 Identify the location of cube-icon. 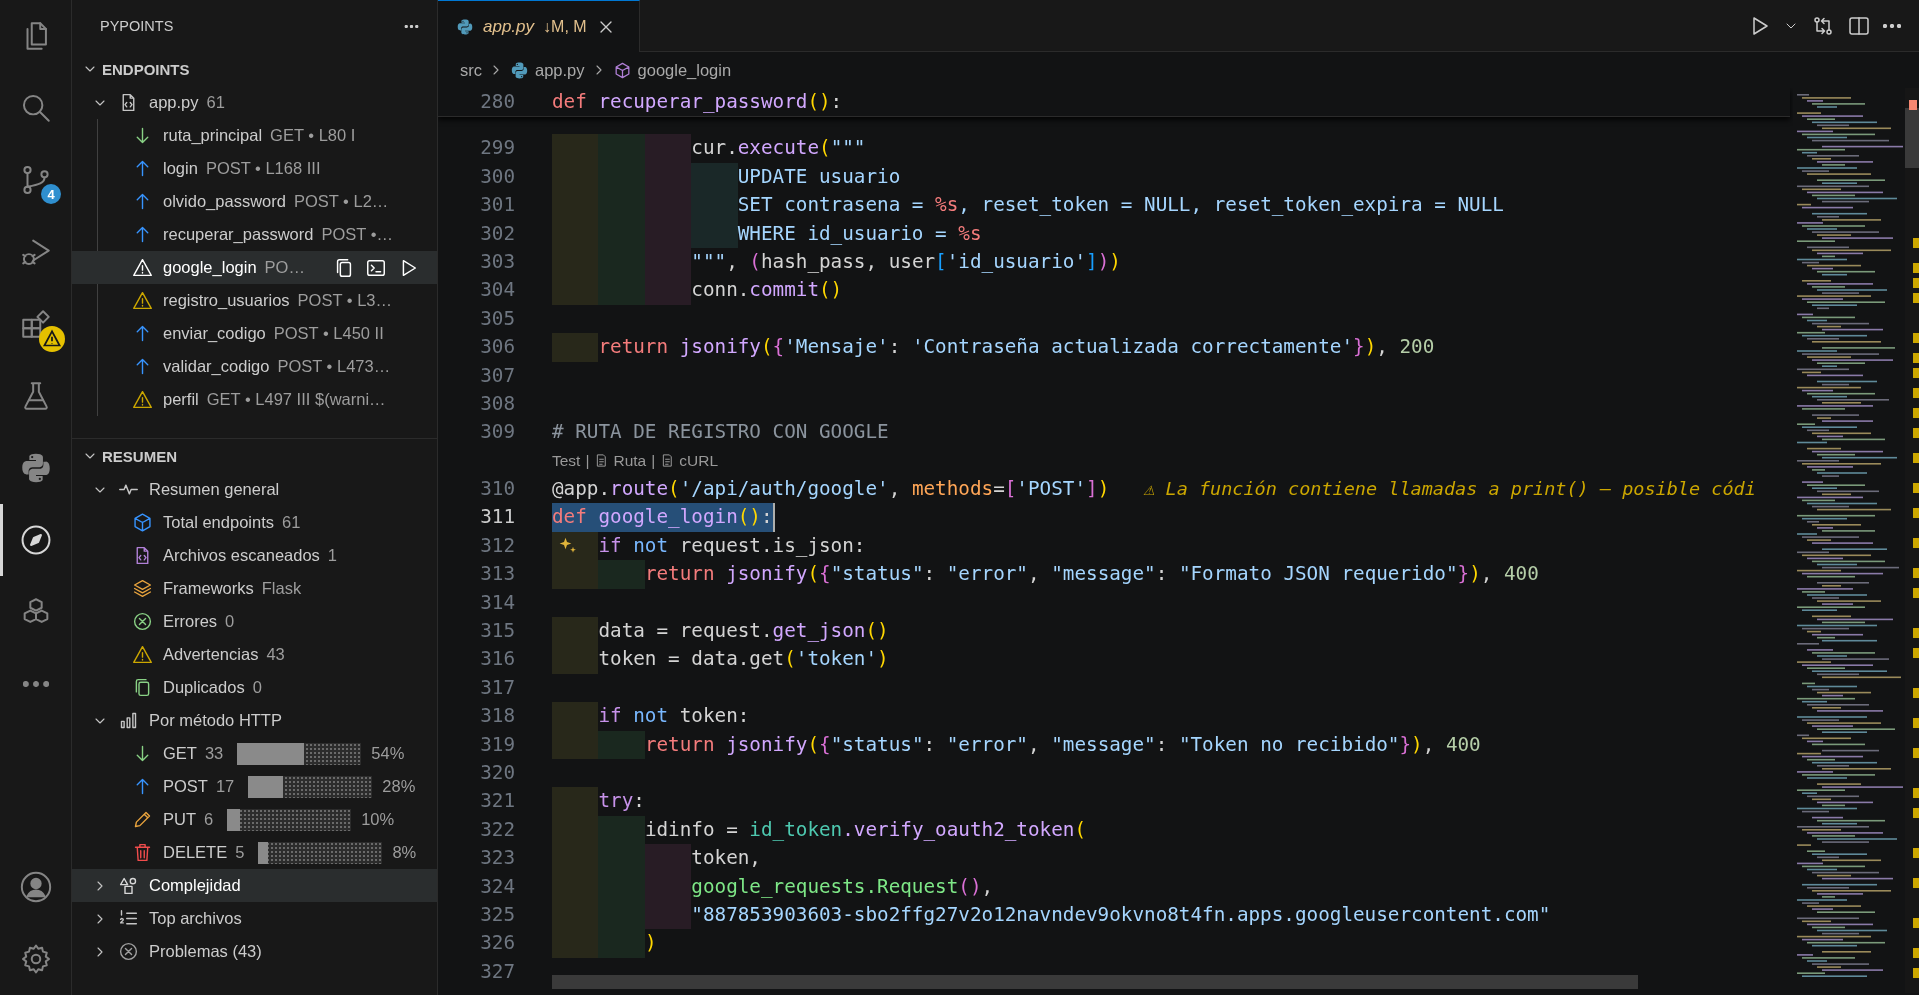
(142, 522).